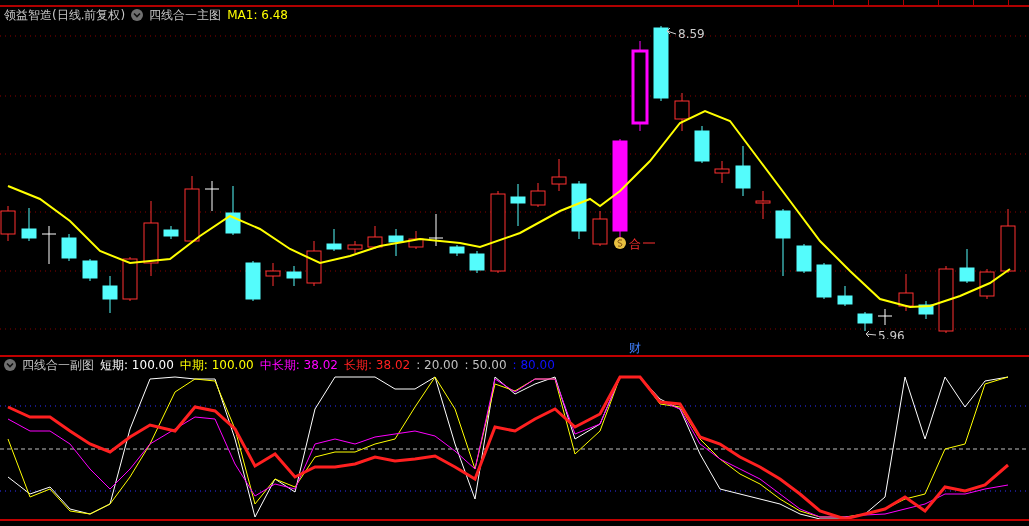 This screenshot has height=526, width=1029. I want to click on low-arrow-icon, so click(871, 334).